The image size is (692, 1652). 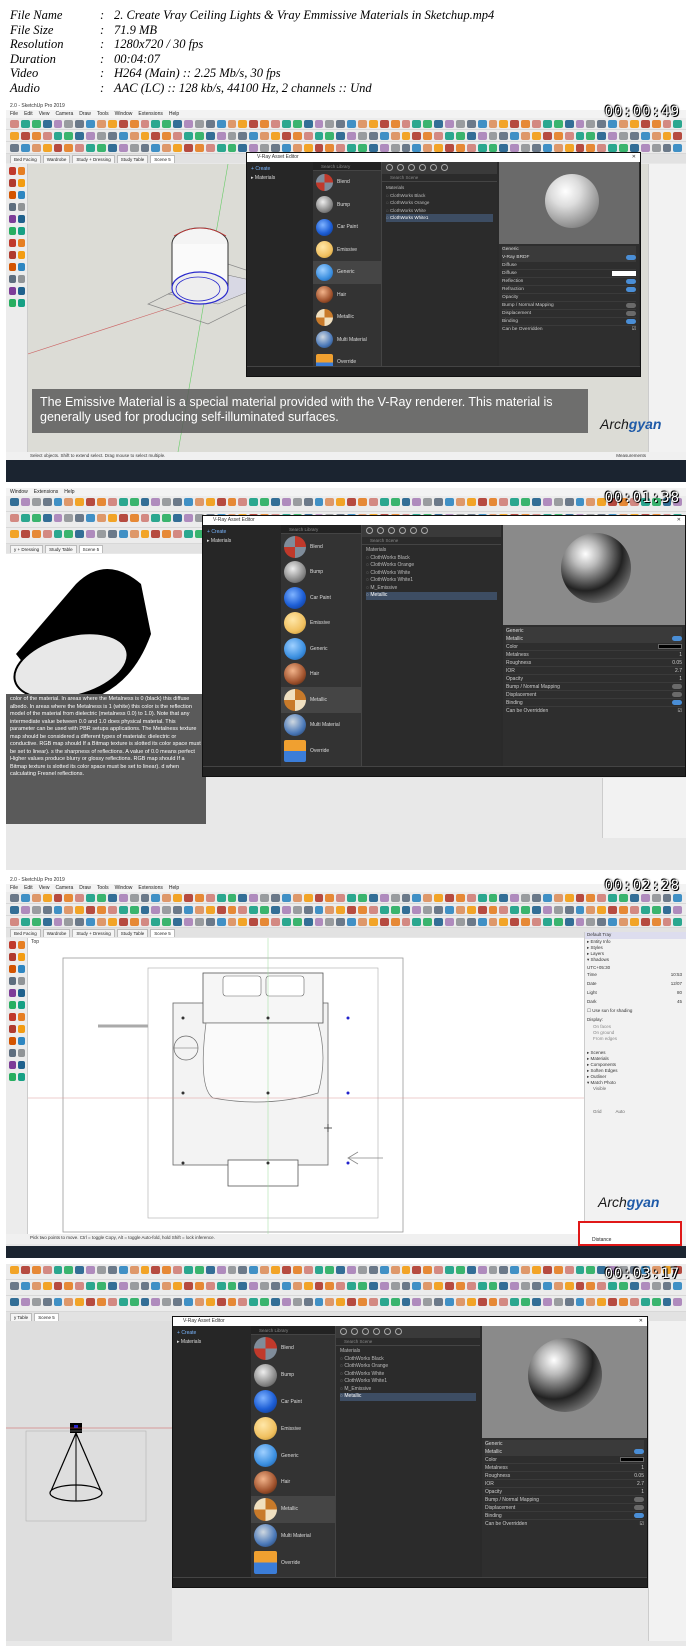 I want to click on library-item-emissive: Emissive, so click(x=321, y=624).